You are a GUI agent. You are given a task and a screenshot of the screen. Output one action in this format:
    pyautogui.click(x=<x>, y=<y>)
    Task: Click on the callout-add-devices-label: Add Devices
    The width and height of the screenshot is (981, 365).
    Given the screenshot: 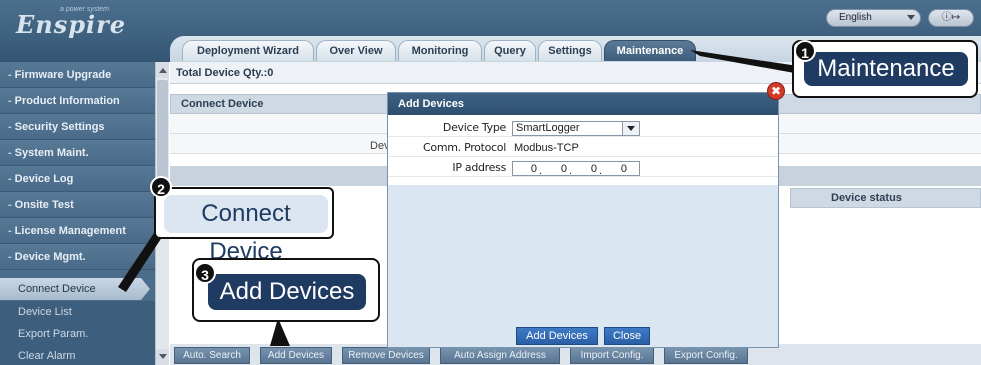 What is the action you would take?
    pyautogui.click(x=287, y=292)
    